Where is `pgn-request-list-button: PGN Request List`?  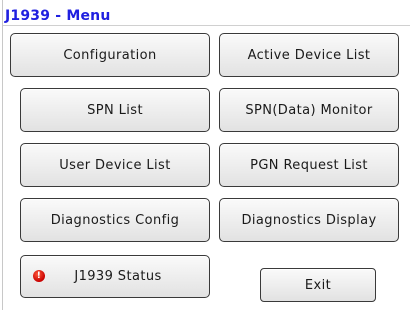 pgn-request-list-button: PGN Request List is located at coordinates (309, 165).